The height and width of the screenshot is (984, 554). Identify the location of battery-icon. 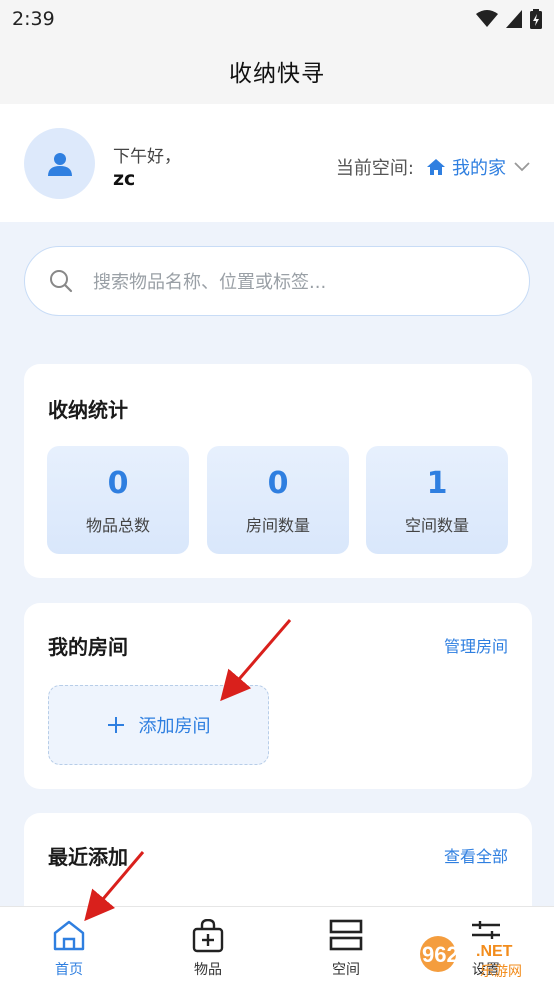
(536, 19).